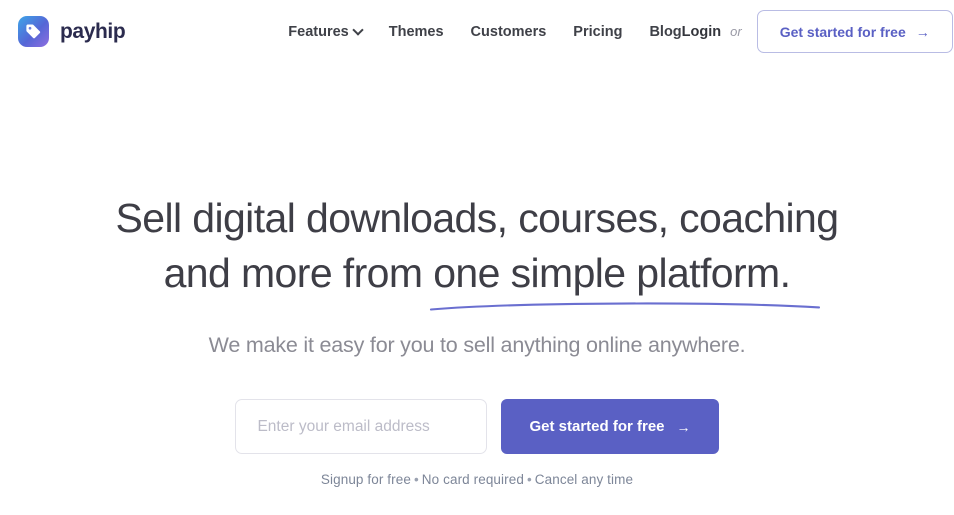  I want to click on header-get-started-button: Get started for free →, so click(854, 31).